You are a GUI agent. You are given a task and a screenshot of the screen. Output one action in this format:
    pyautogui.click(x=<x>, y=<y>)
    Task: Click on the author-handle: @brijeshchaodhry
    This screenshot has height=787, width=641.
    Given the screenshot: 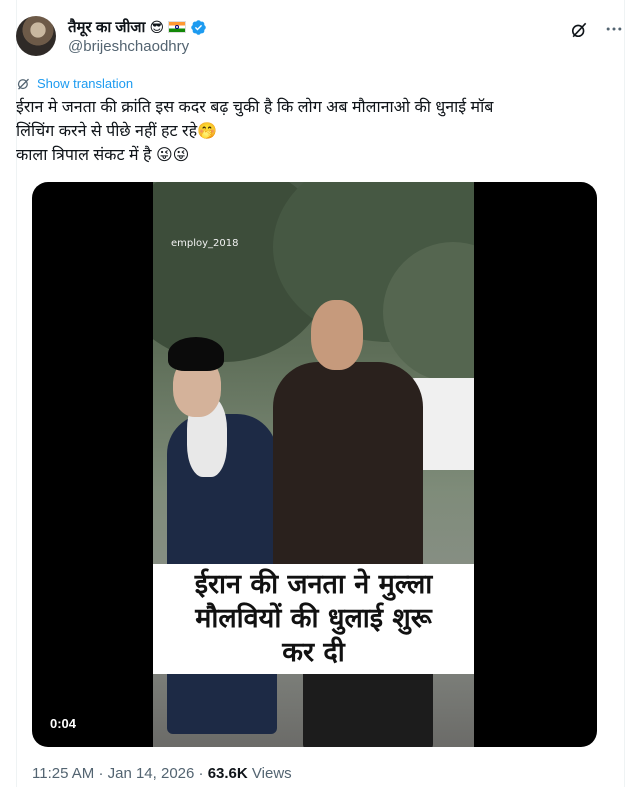 What is the action you would take?
    pyautogui.click(x=128, y=46)
    